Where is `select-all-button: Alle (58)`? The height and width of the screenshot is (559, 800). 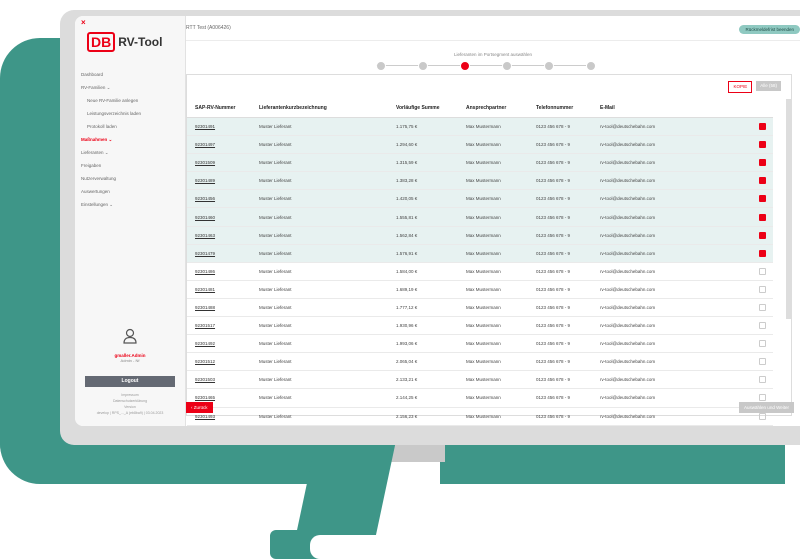
select-all-button: Alle (58) is located at coordinates (768, 86).